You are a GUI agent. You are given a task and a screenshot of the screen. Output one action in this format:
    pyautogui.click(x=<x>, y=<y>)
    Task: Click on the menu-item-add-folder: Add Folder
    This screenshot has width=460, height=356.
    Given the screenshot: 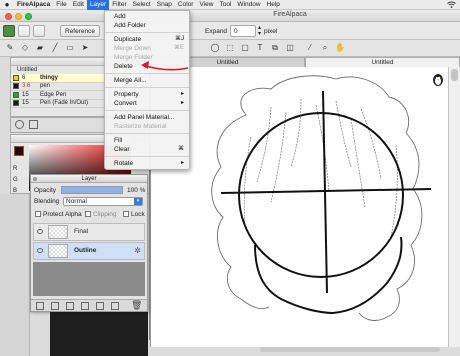 What is the action you would take?
    pyautogui.click(x=147, y=25)
    